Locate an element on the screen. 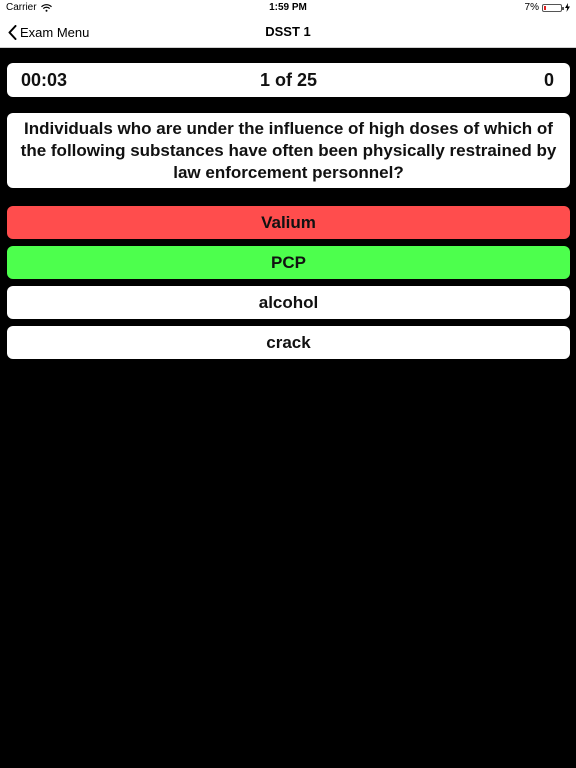 This screenshot has width=576, height=768. exam-menu-back-button: Exam Menu is located at coordinates (48, 32).